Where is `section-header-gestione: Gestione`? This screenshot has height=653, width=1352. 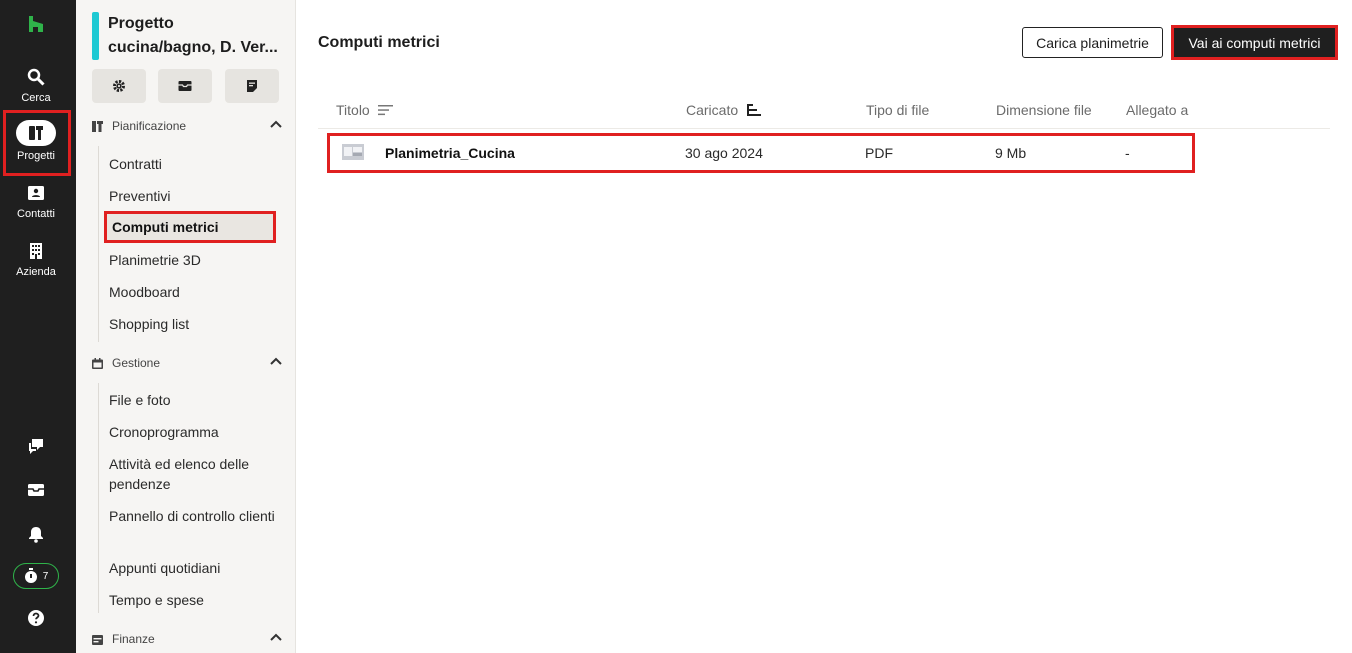
section-header-gestione: Gestione is located at coordinates (187, 363).